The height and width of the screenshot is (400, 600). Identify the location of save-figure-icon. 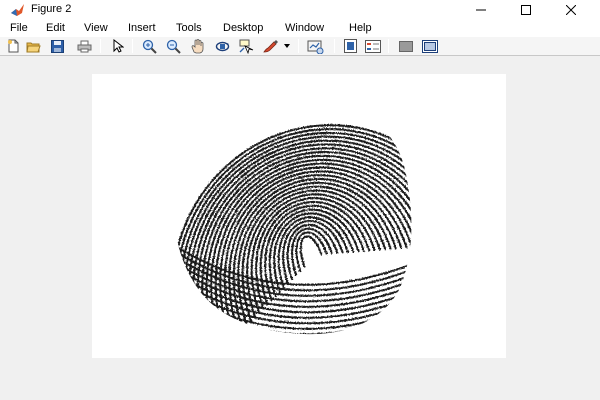
(57, 46).